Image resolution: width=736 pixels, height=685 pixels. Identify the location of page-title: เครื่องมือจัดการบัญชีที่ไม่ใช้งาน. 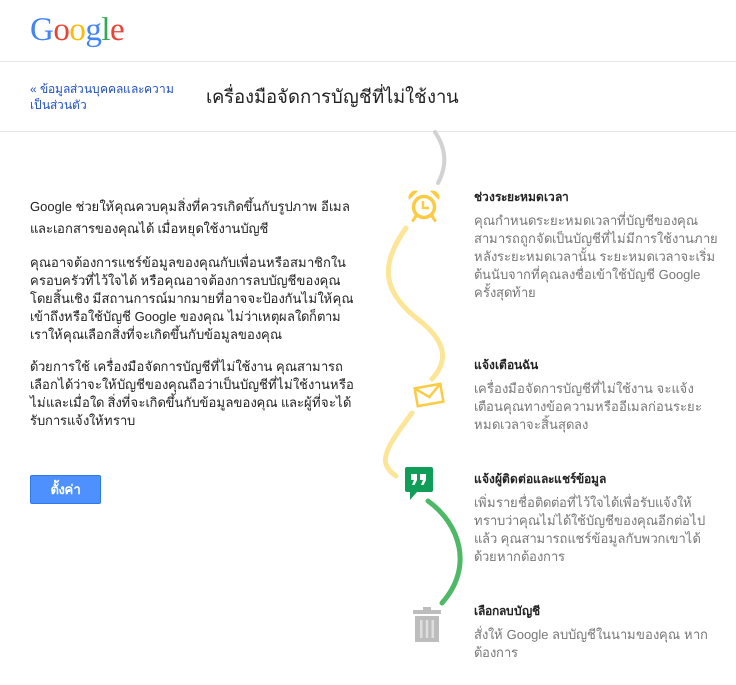
(332, 97).